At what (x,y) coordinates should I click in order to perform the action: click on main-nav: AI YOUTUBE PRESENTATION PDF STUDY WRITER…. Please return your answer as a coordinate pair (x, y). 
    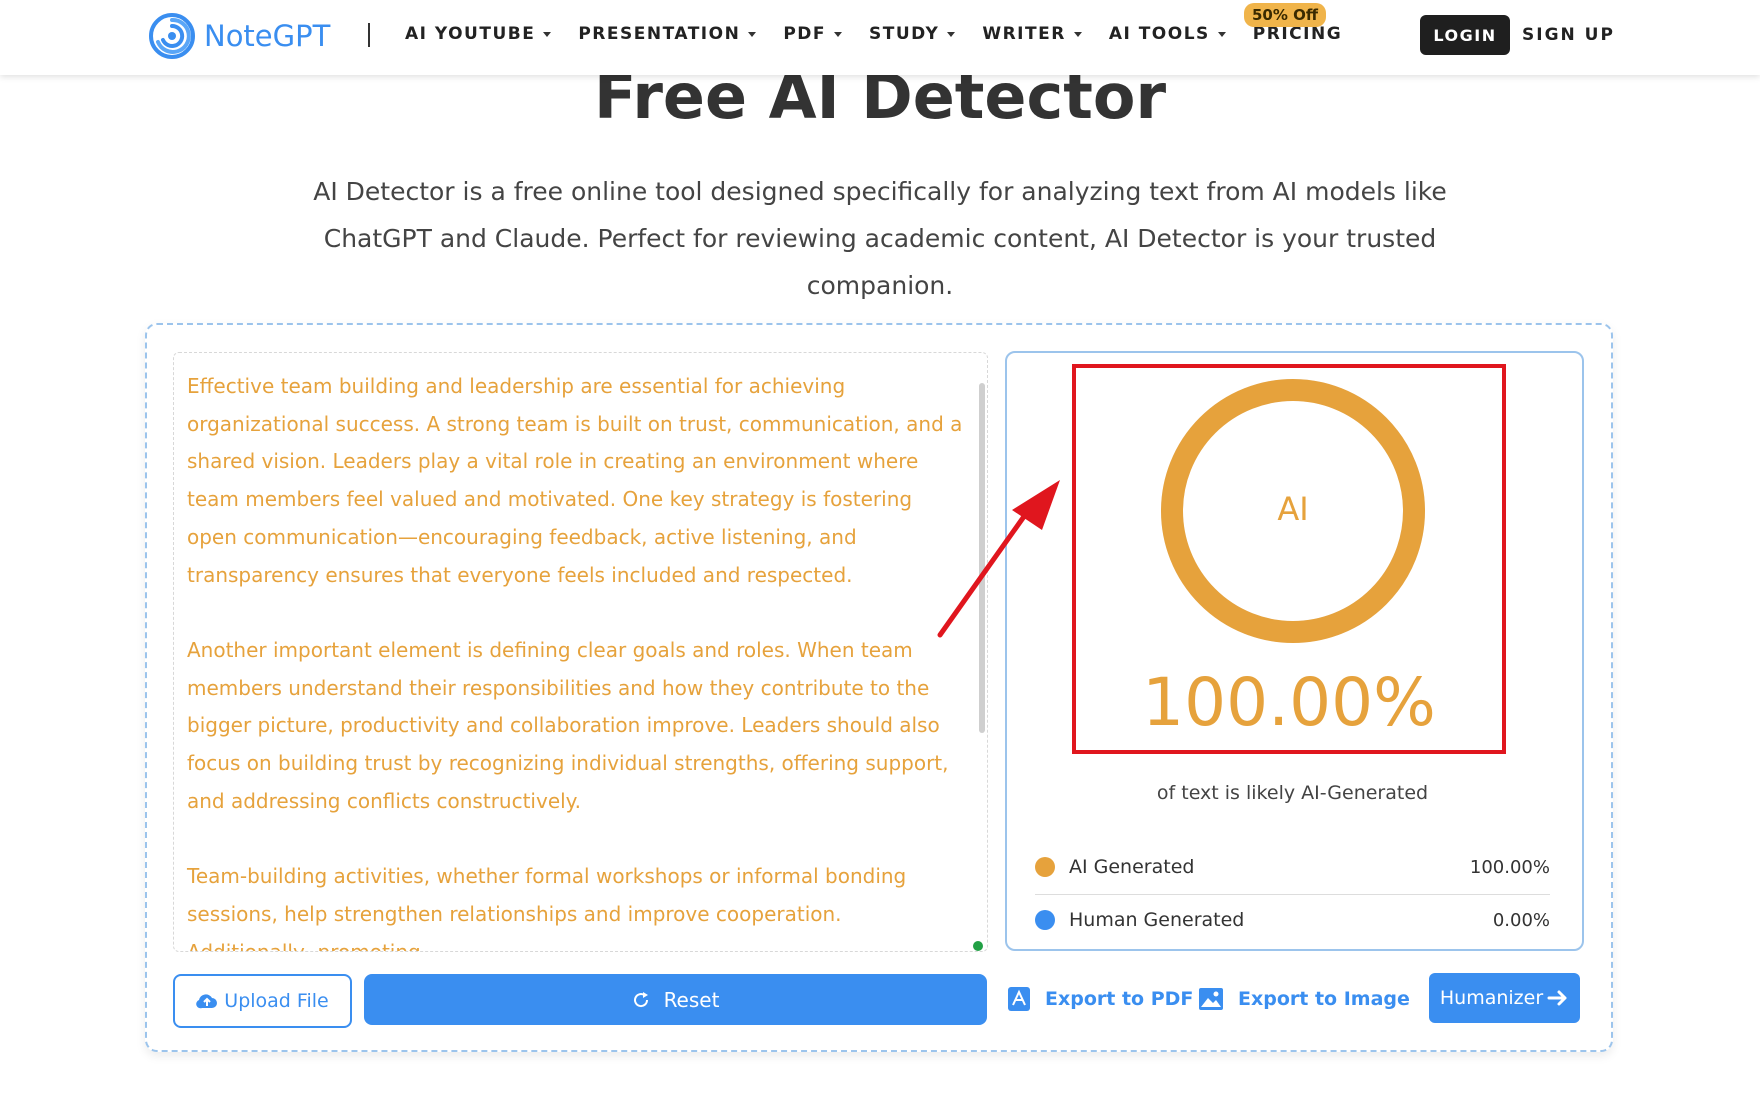
    Looking at the image, I should click on (887, 34).